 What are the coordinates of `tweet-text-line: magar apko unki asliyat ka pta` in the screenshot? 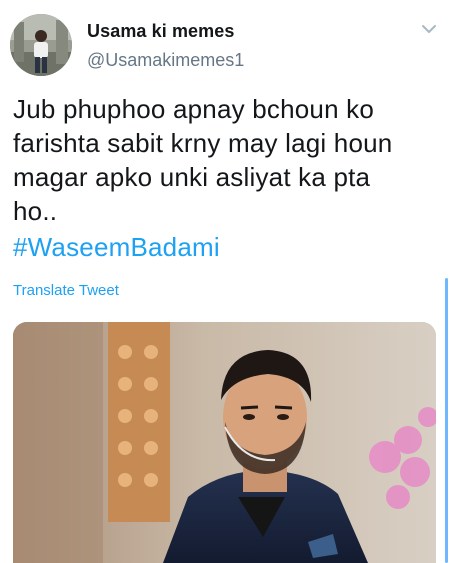 It's located at (192, 177).